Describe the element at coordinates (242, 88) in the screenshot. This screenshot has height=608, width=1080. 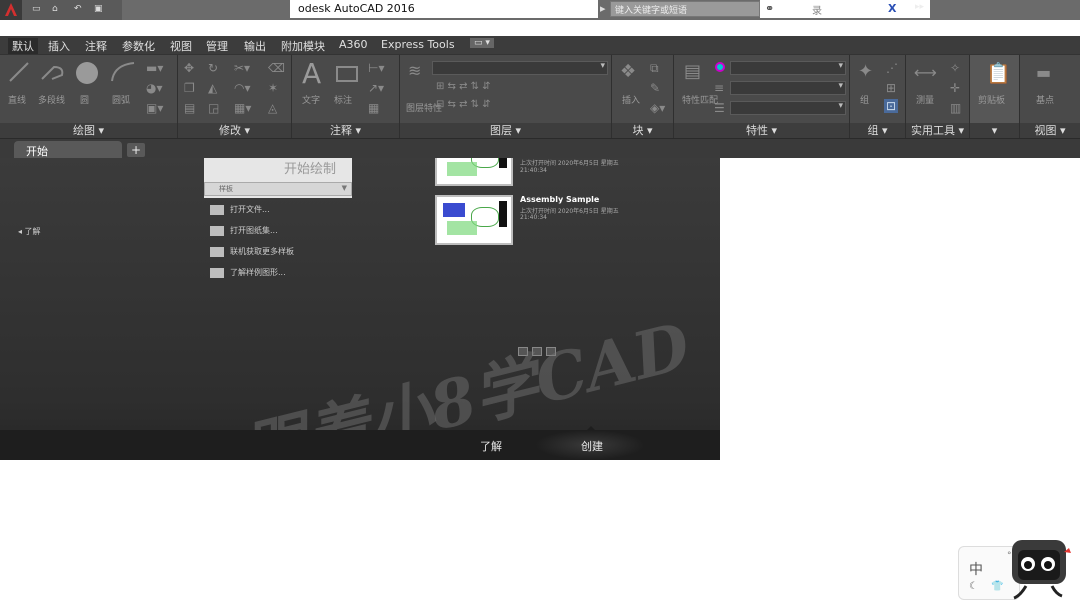
I see `fillet-icon: ◠▾` at that location.